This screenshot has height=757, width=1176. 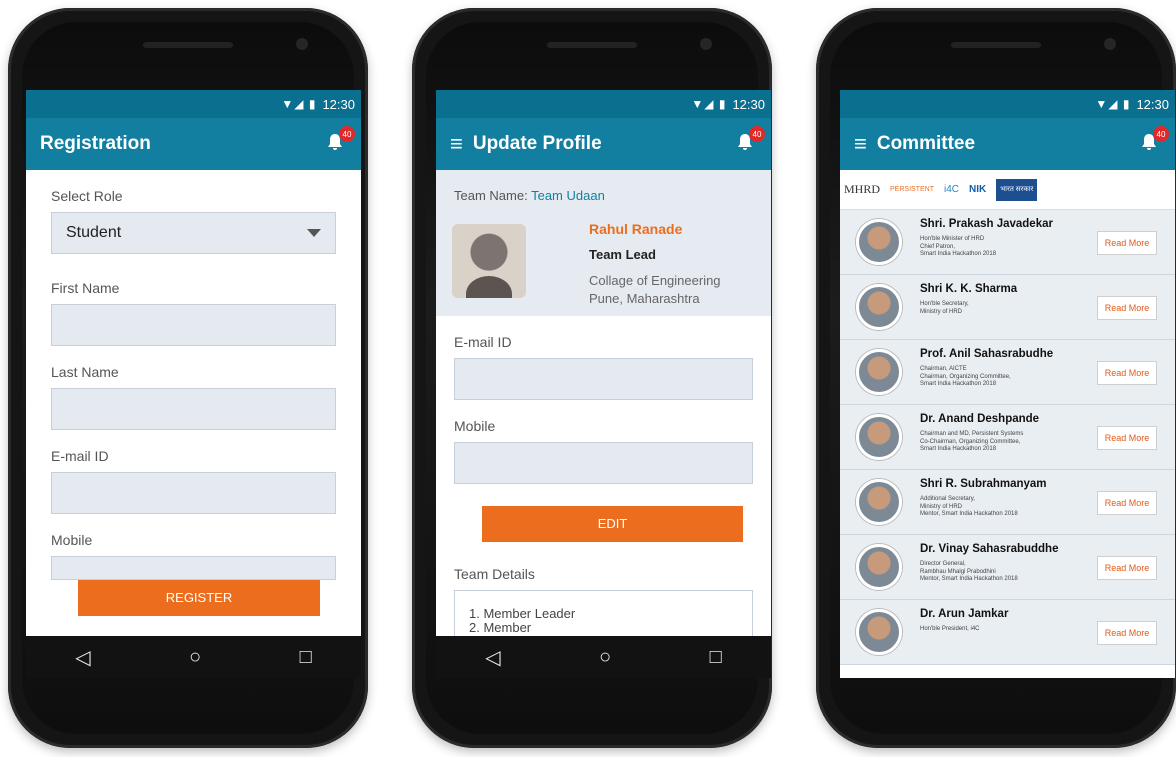 What do you see at coordinates (95, 143) in the screenshot?
I see `page-title: Registration` at bounding box center [95, 143].